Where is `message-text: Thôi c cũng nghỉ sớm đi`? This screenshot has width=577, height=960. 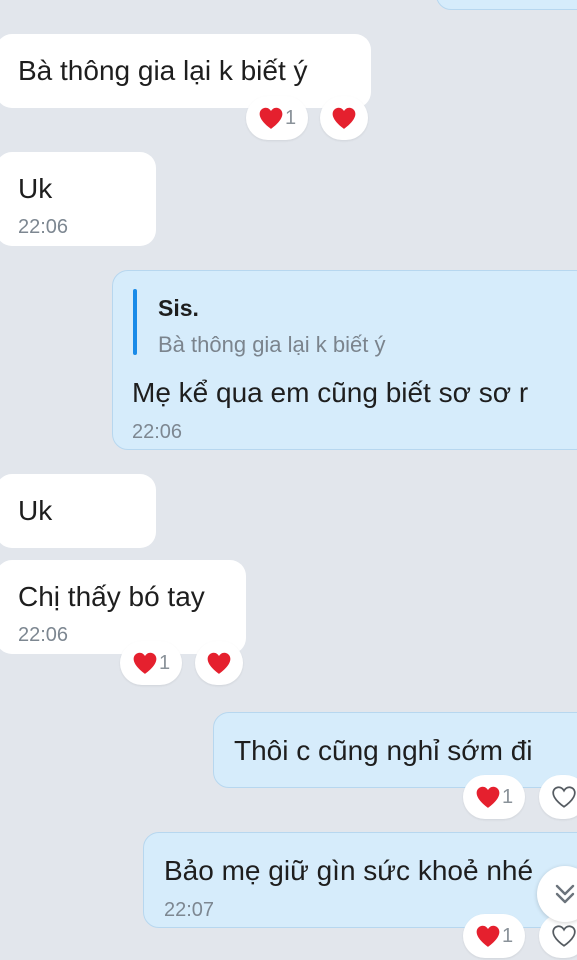
message-text: Thôi c cũng nghỉ sớm đi is located at coordinates (383, 750).